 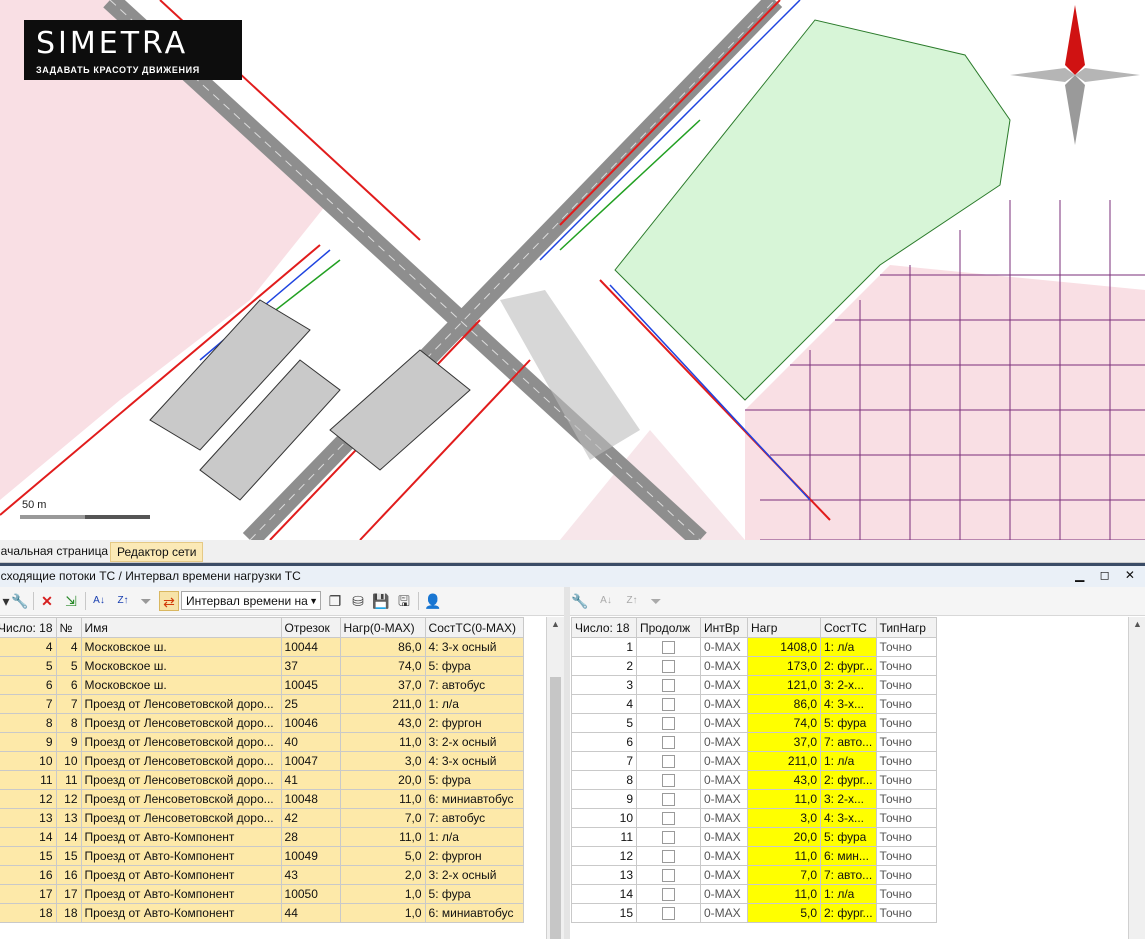 I want to click on cell-segment: 25, so click(x=310, y=704).